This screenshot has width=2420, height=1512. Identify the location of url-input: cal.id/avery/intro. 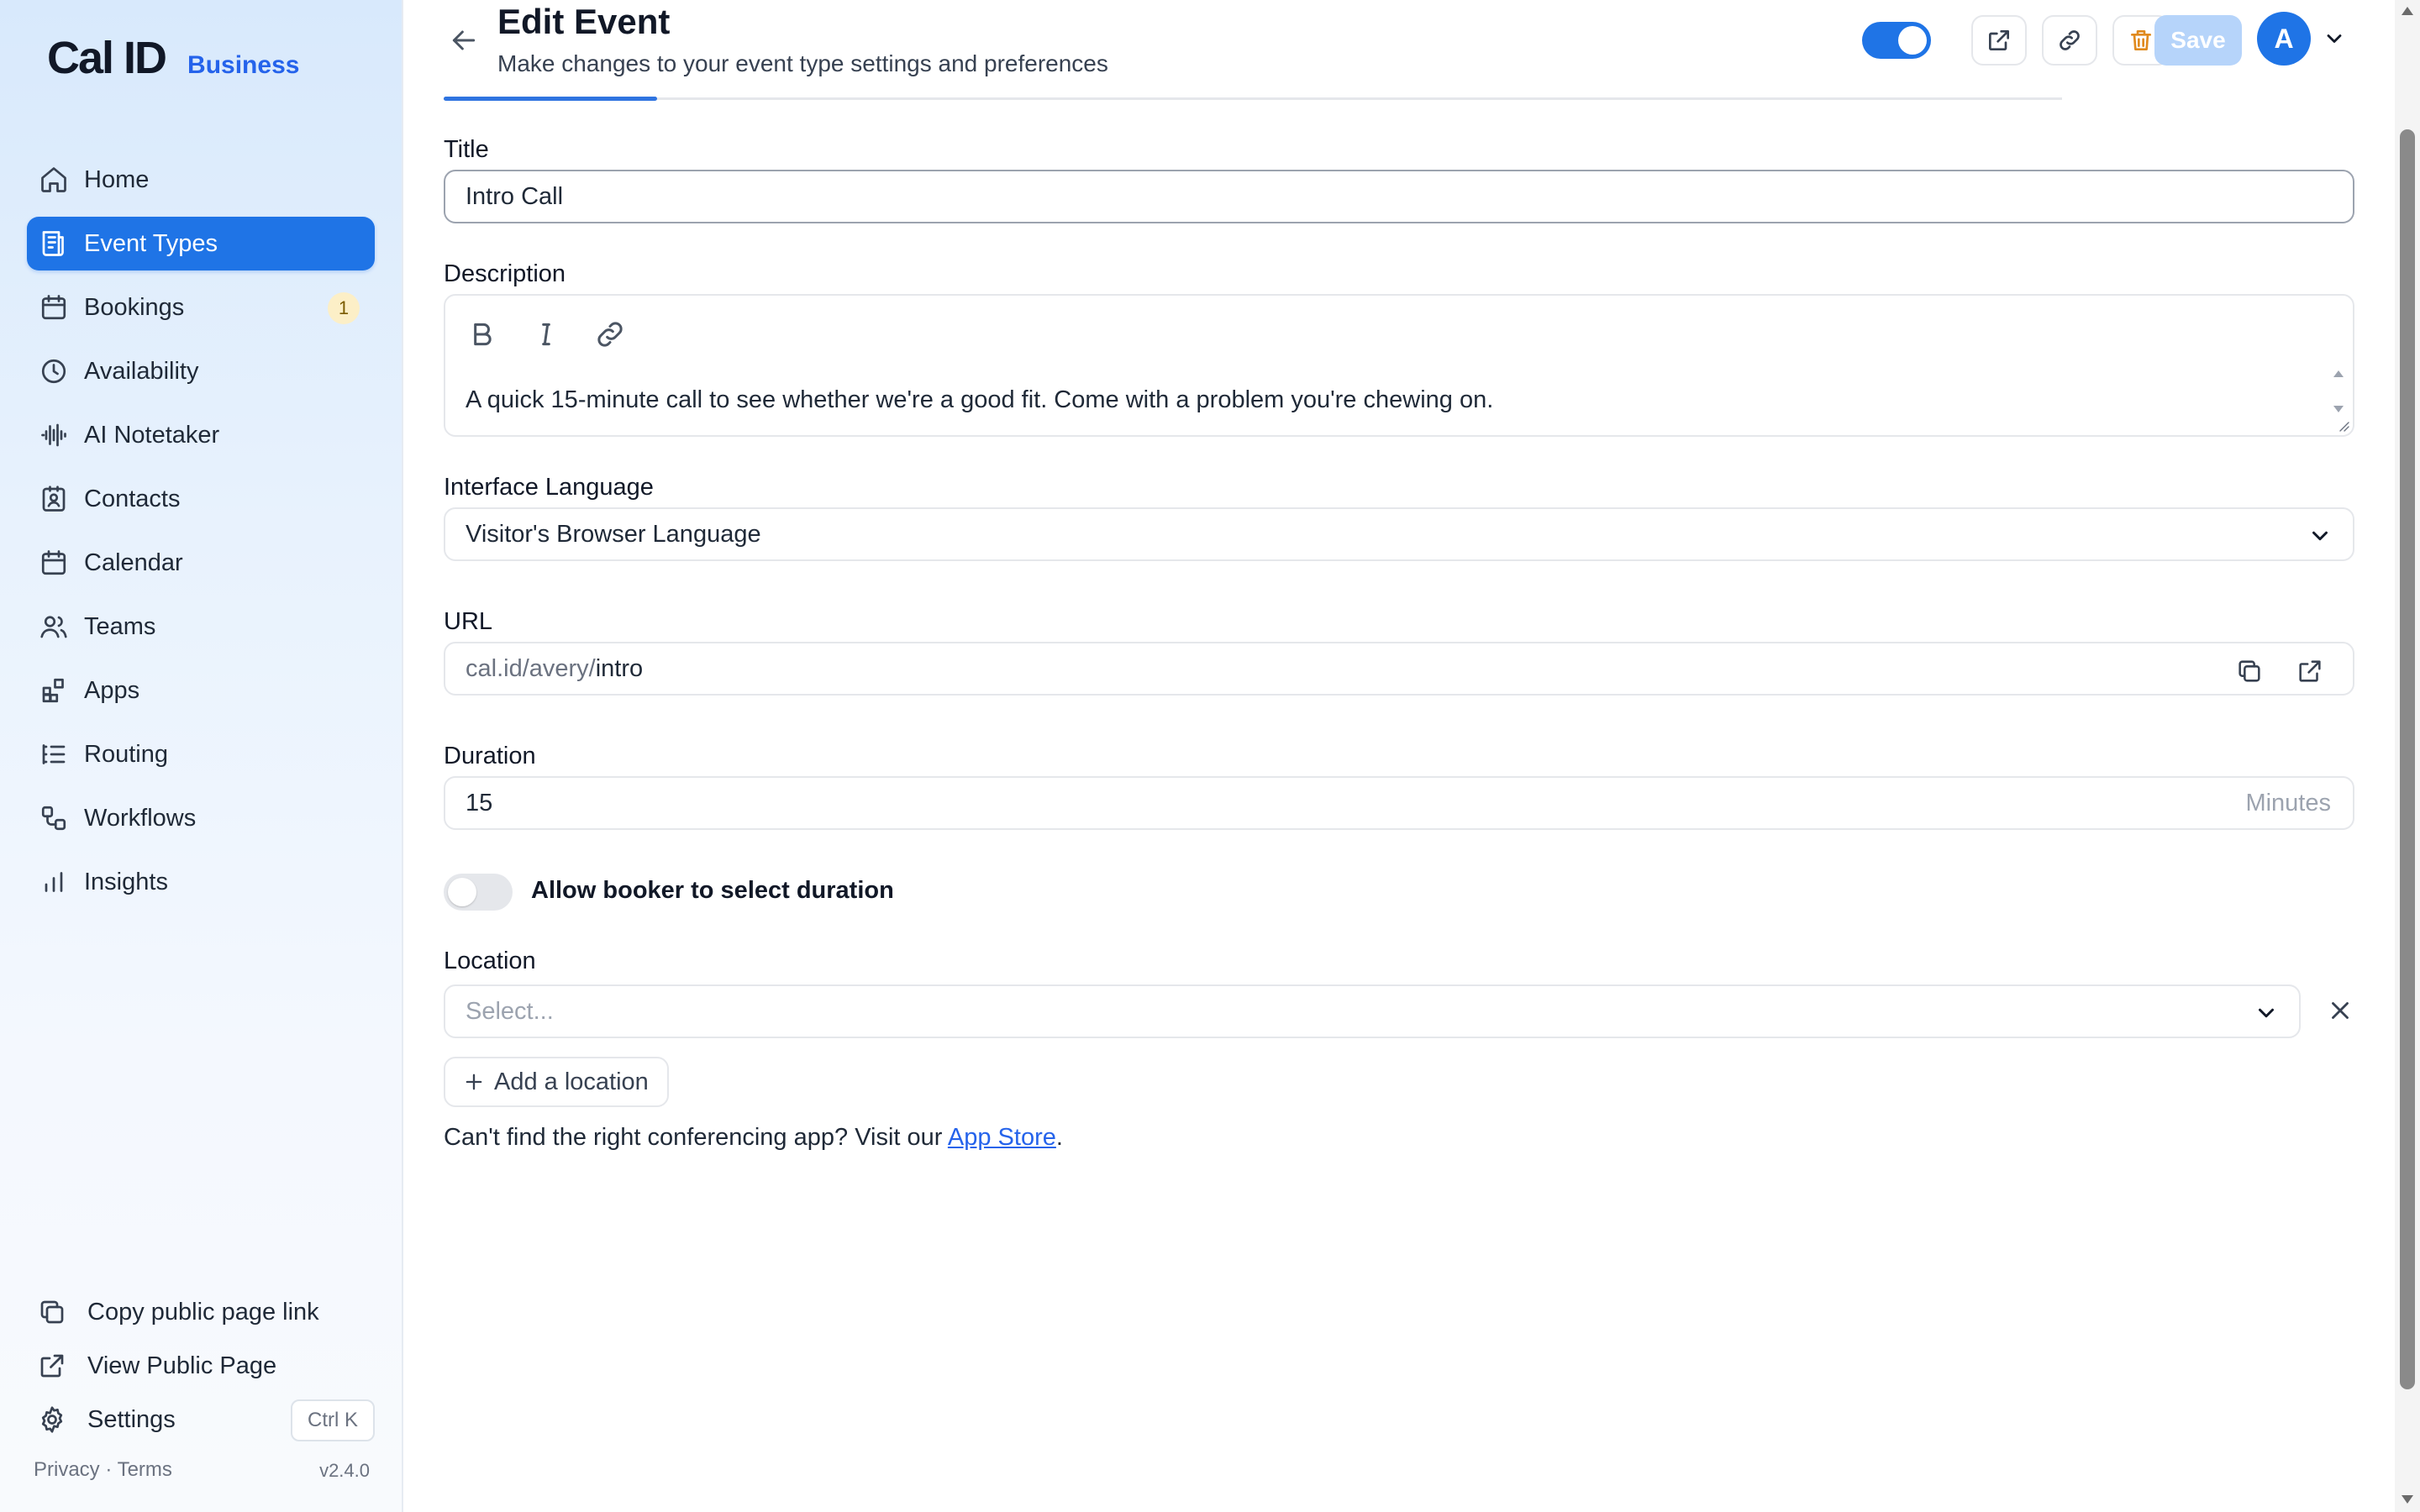
(1399, 669).